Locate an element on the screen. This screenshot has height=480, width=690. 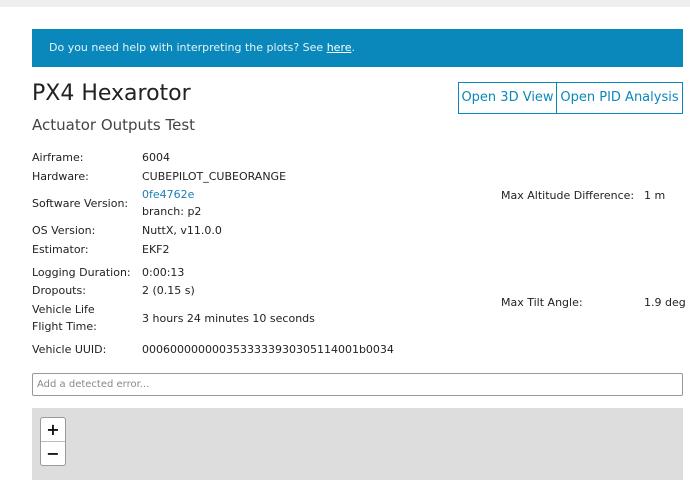
dropouts-label: Dropouts: is located at coordinates (59, 290).